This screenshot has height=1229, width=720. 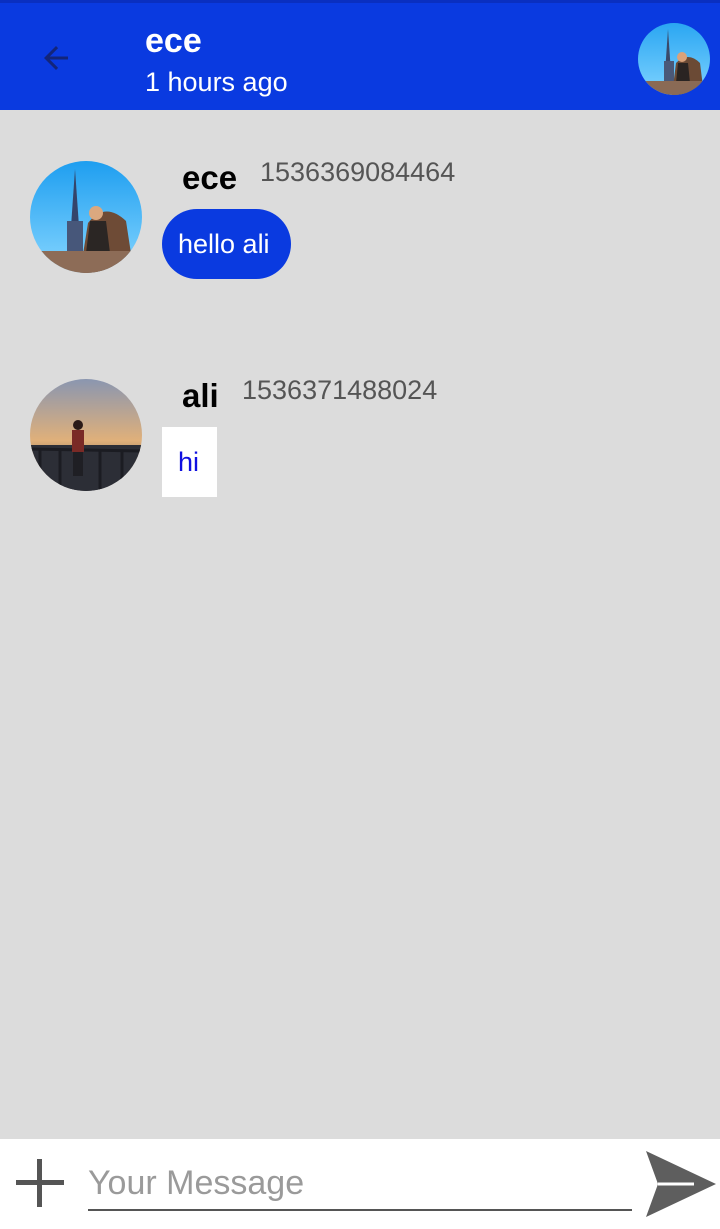 I want to click on contact-avatar, so click(x=674, y=59).